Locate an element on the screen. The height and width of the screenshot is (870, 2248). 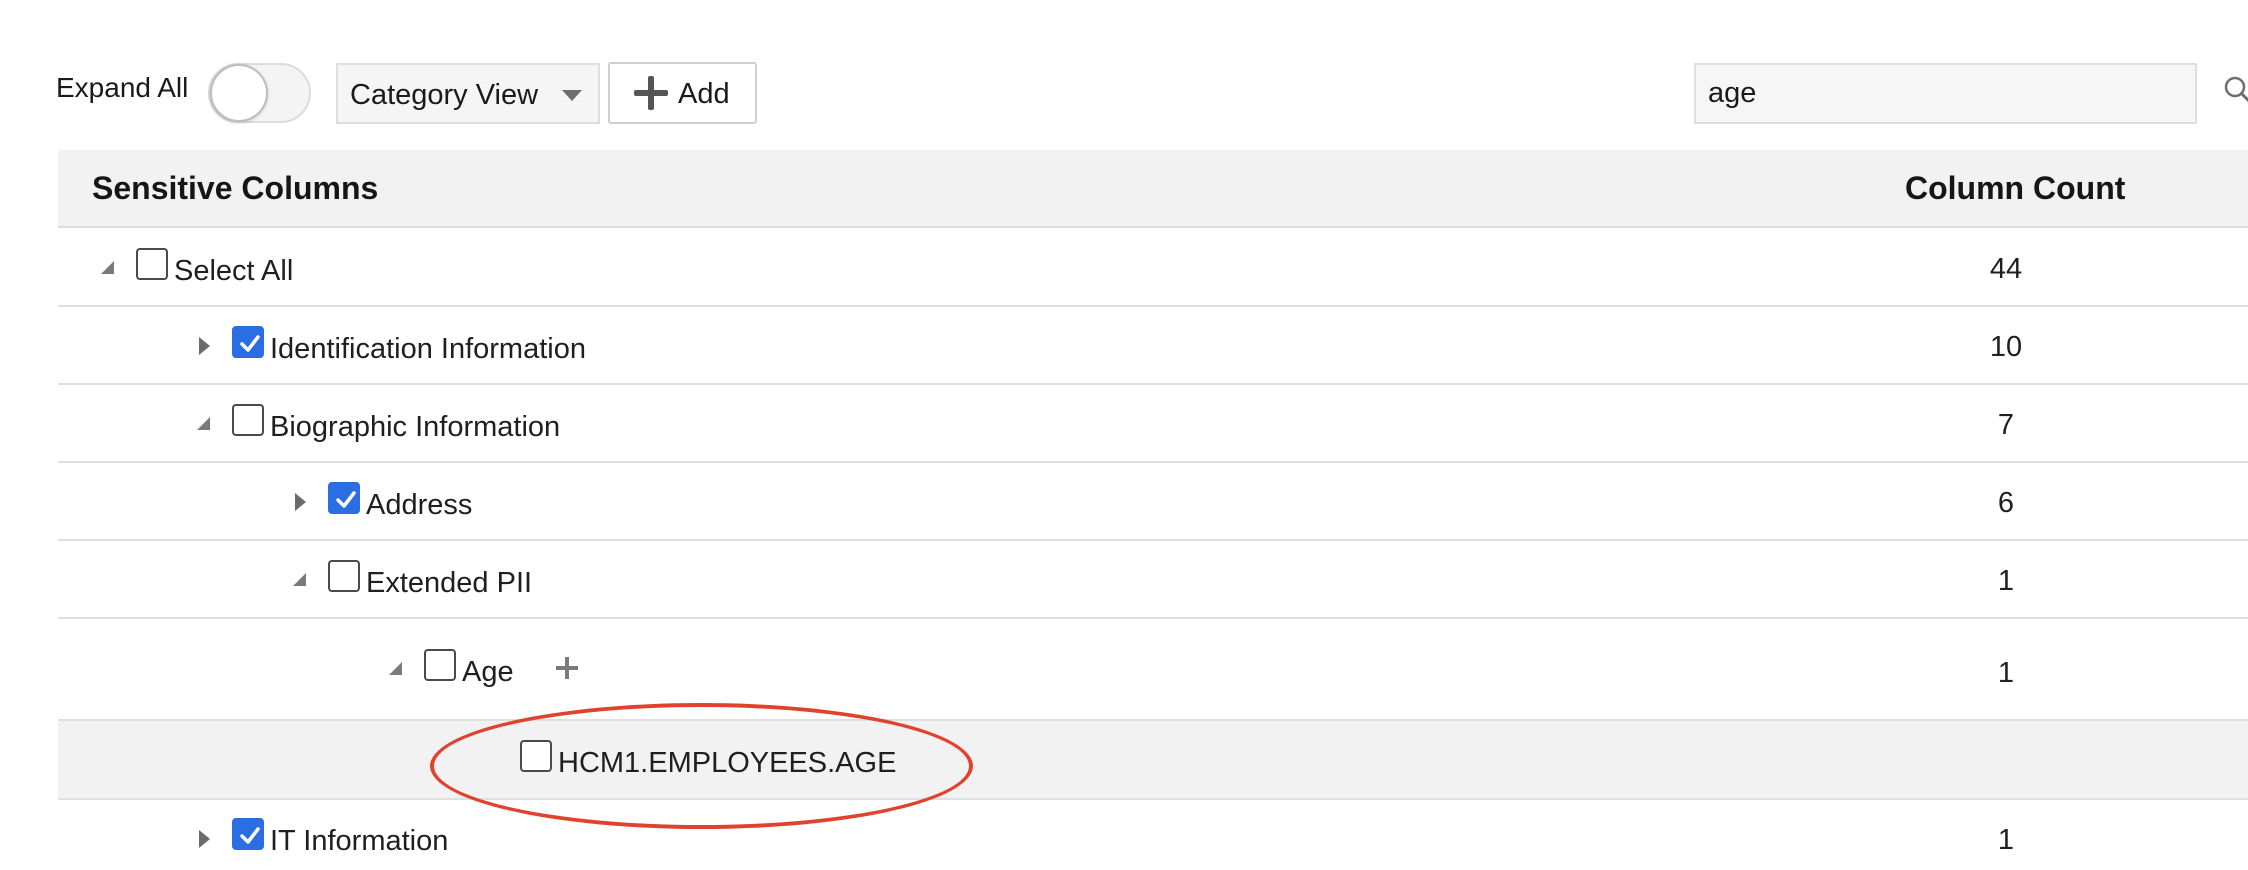
checkbox-hcm1-employees-age is located at coordinates (536, 756).